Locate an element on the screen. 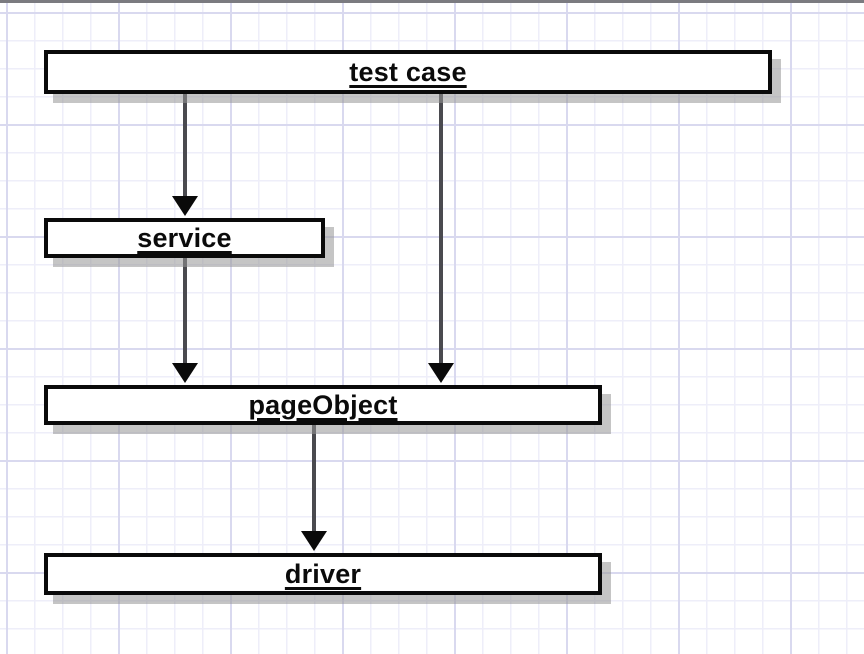 The image size is (864, 654). node-test-case: test case is located at coordinates (408, 72).